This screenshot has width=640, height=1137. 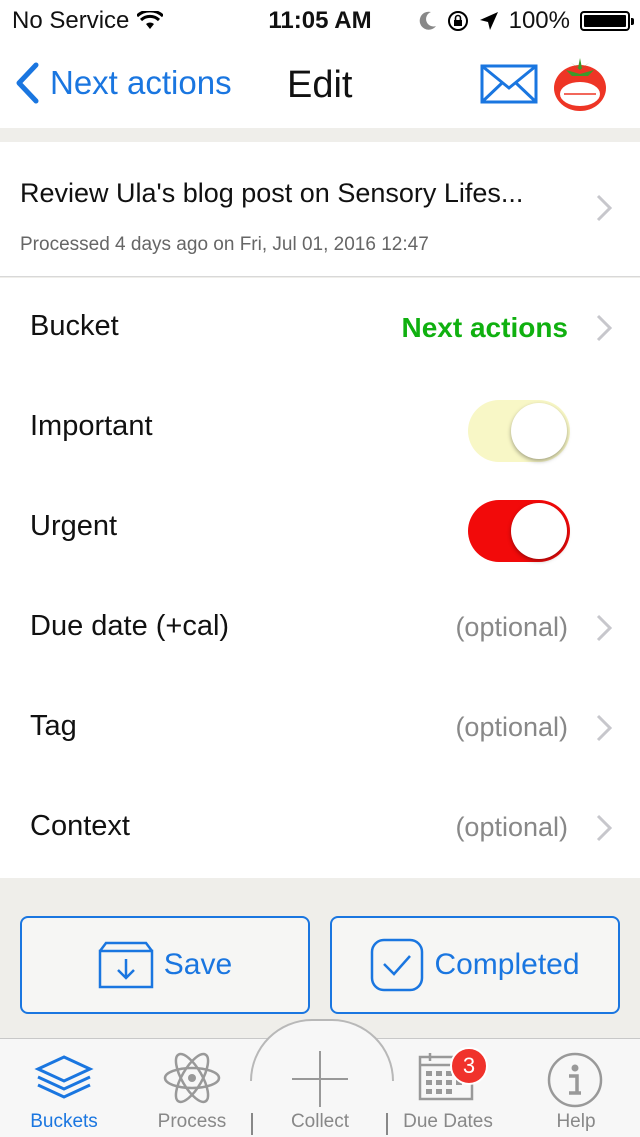 I want to click on atom-icon, so click(x=192, y=1078).